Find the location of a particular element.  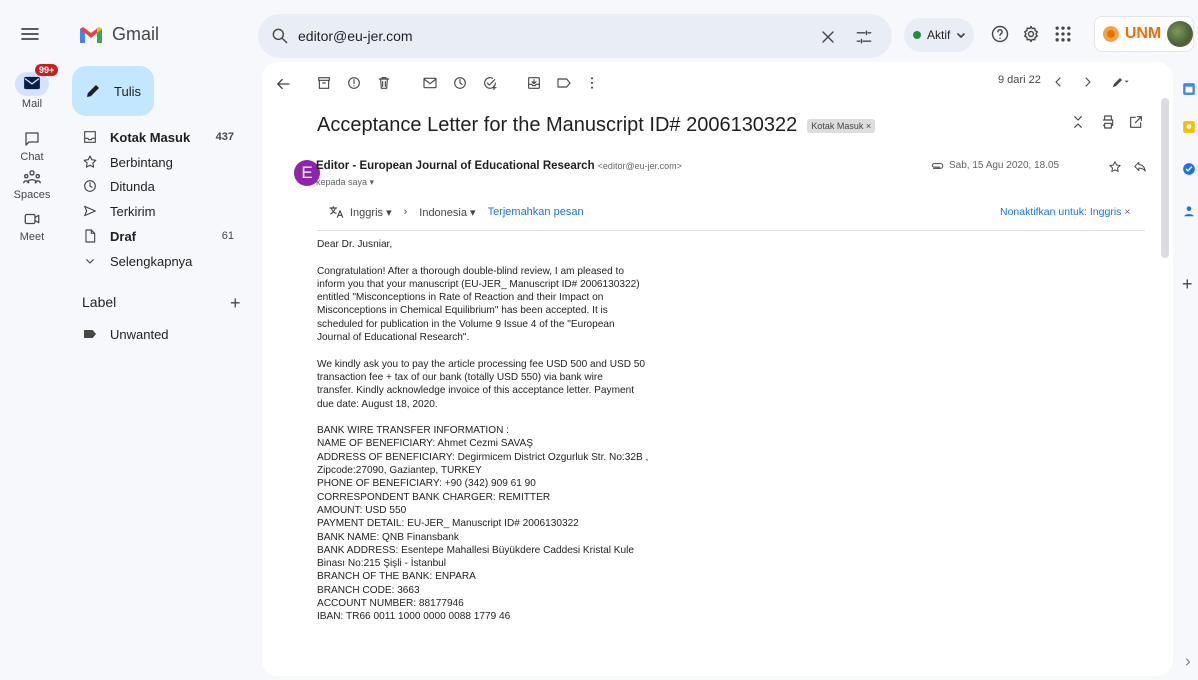

search-icon is located at coordinates (280, 36).